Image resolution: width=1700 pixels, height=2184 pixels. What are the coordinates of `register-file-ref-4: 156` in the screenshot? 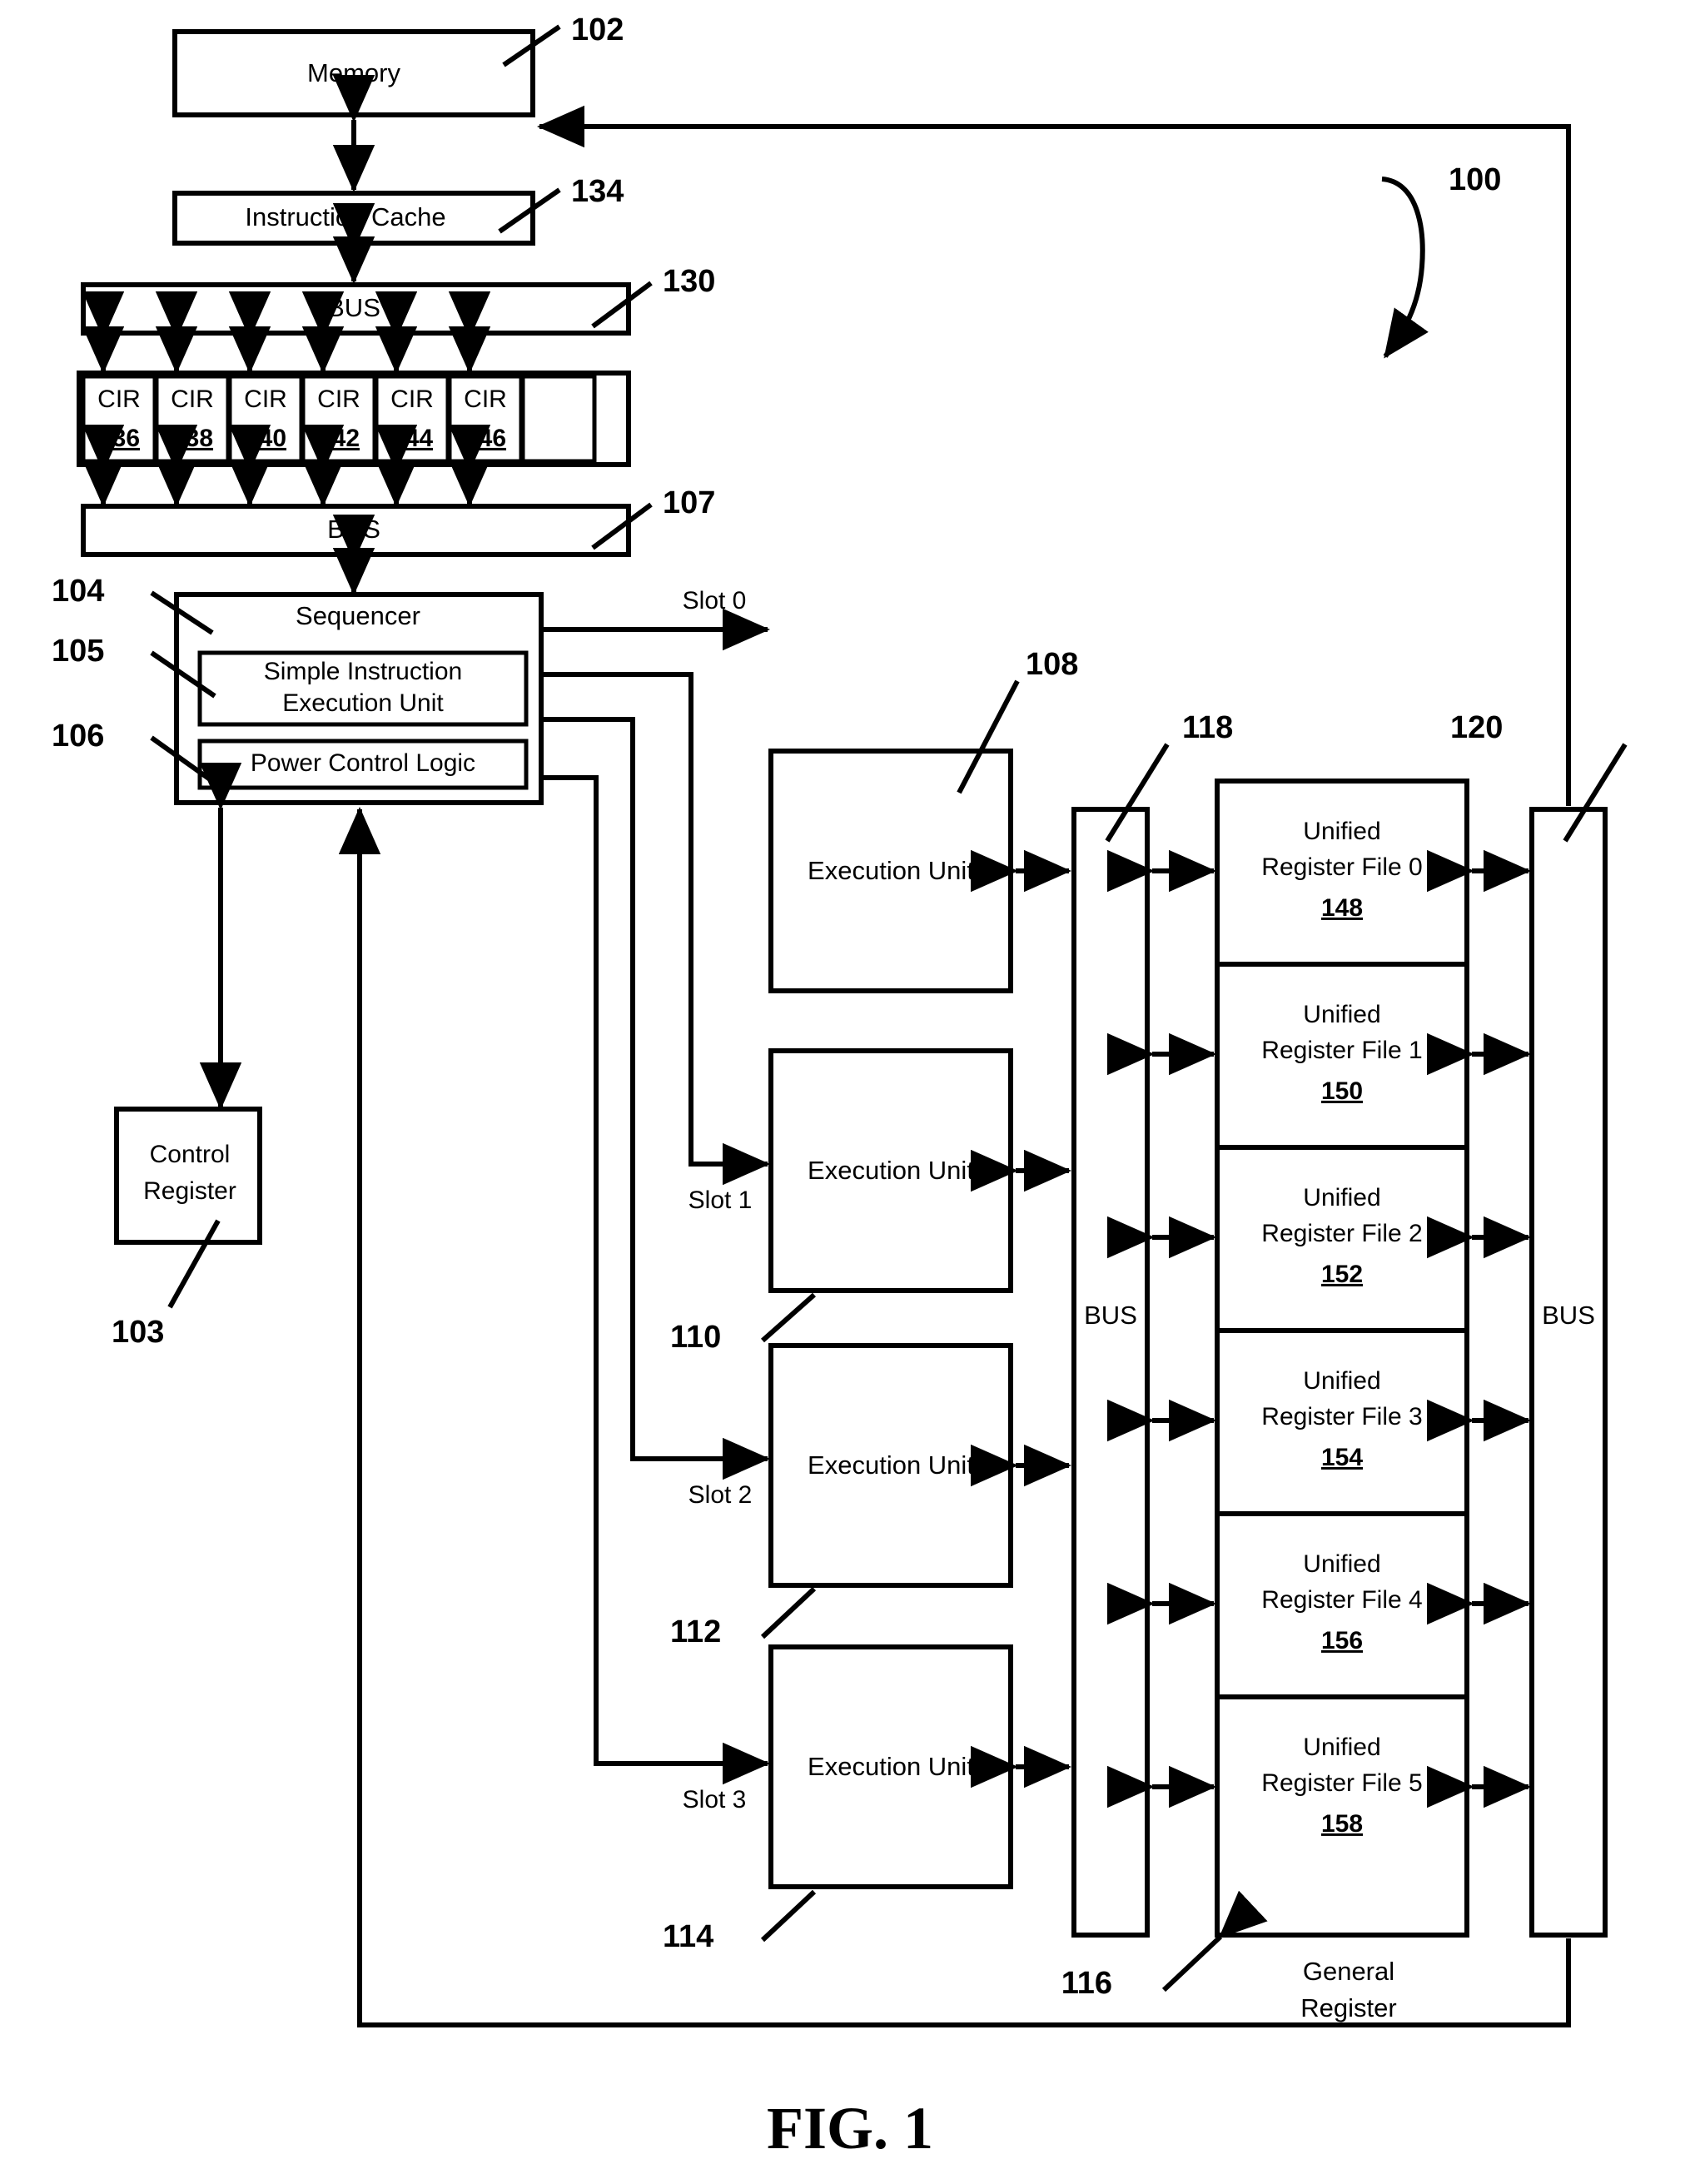 It's located at (1342, 1640).